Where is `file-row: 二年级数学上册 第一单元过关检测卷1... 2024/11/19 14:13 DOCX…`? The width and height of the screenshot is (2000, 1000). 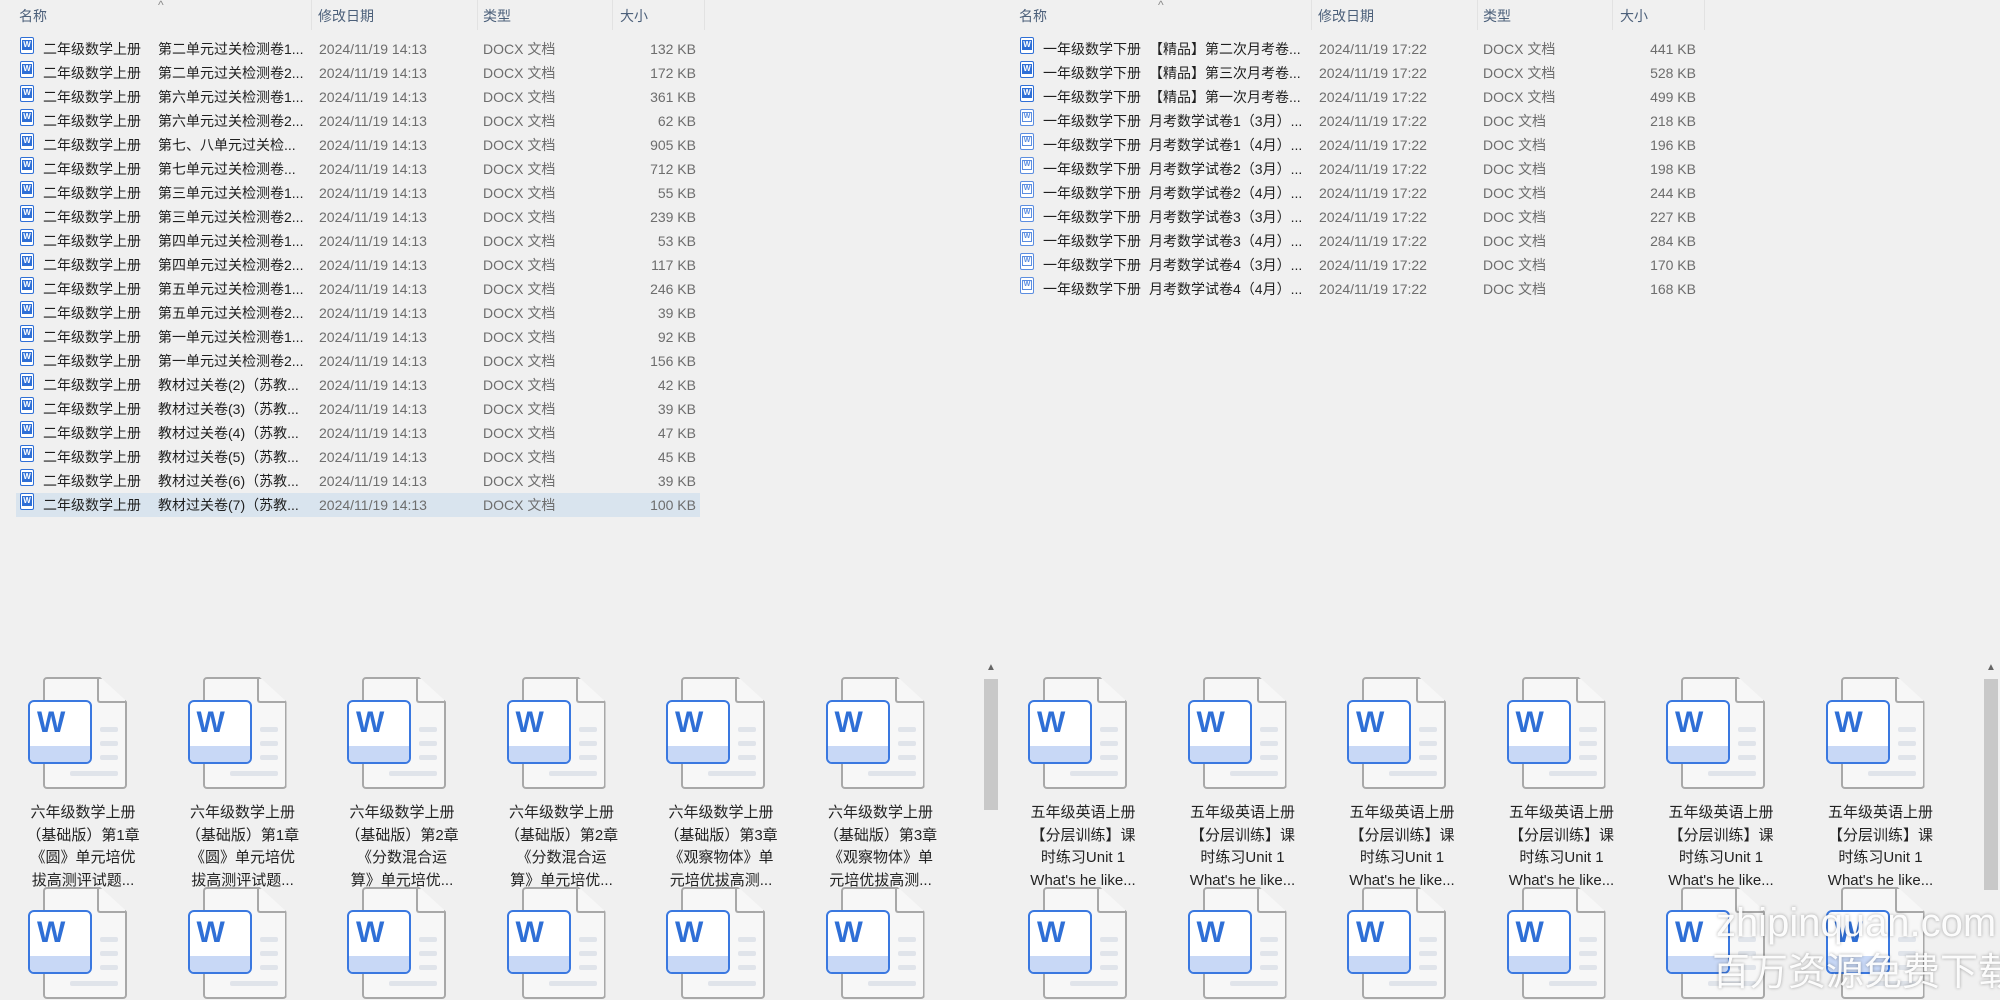
file-row: 二年级数学上册 第一单元过关检测卷1... 2024/11/19 14:13 DOCX… is located at coordinates (358, 337).